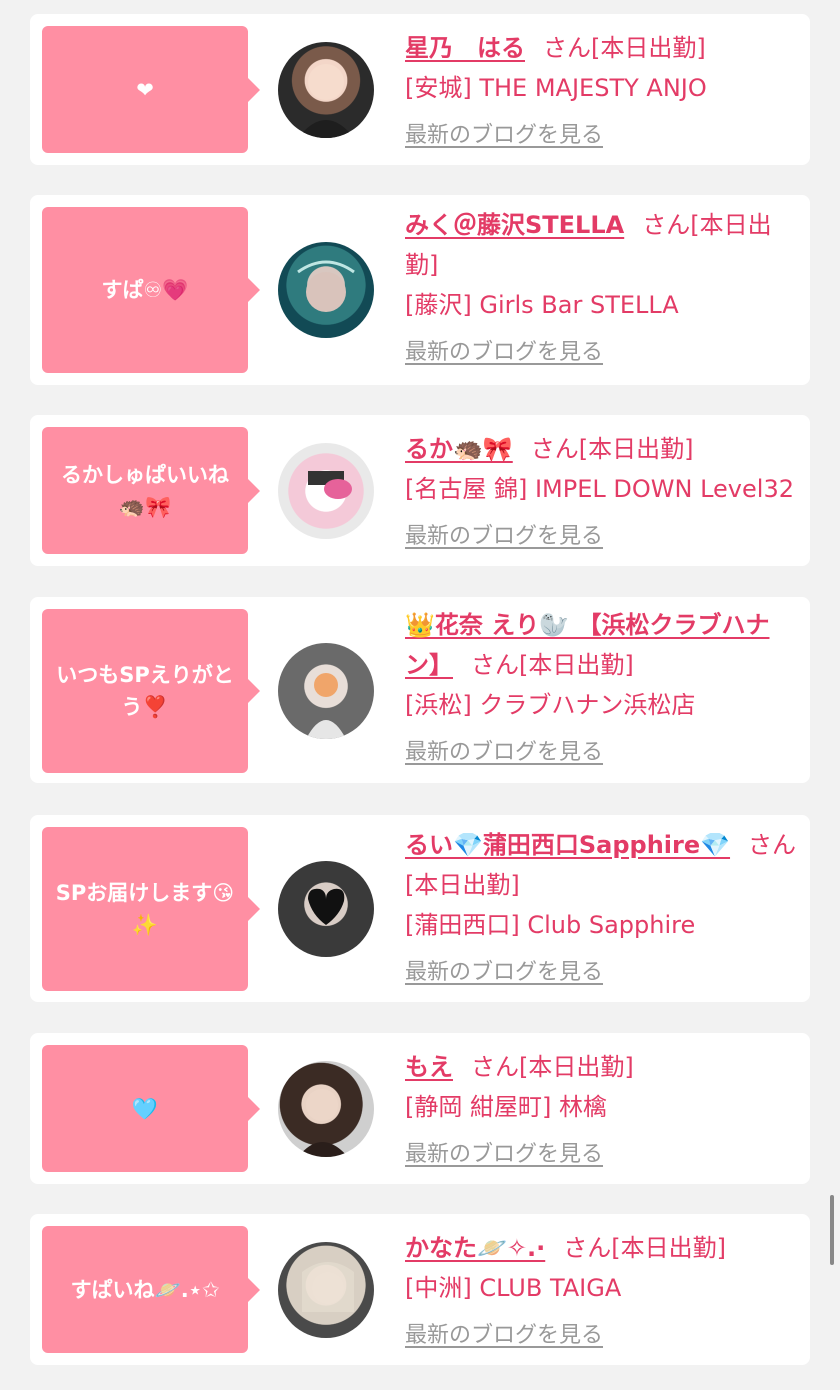 Image resolution: width=840 pixels, height=1390 pixels. I want to click on message-text: ❤, so click(145, 89).